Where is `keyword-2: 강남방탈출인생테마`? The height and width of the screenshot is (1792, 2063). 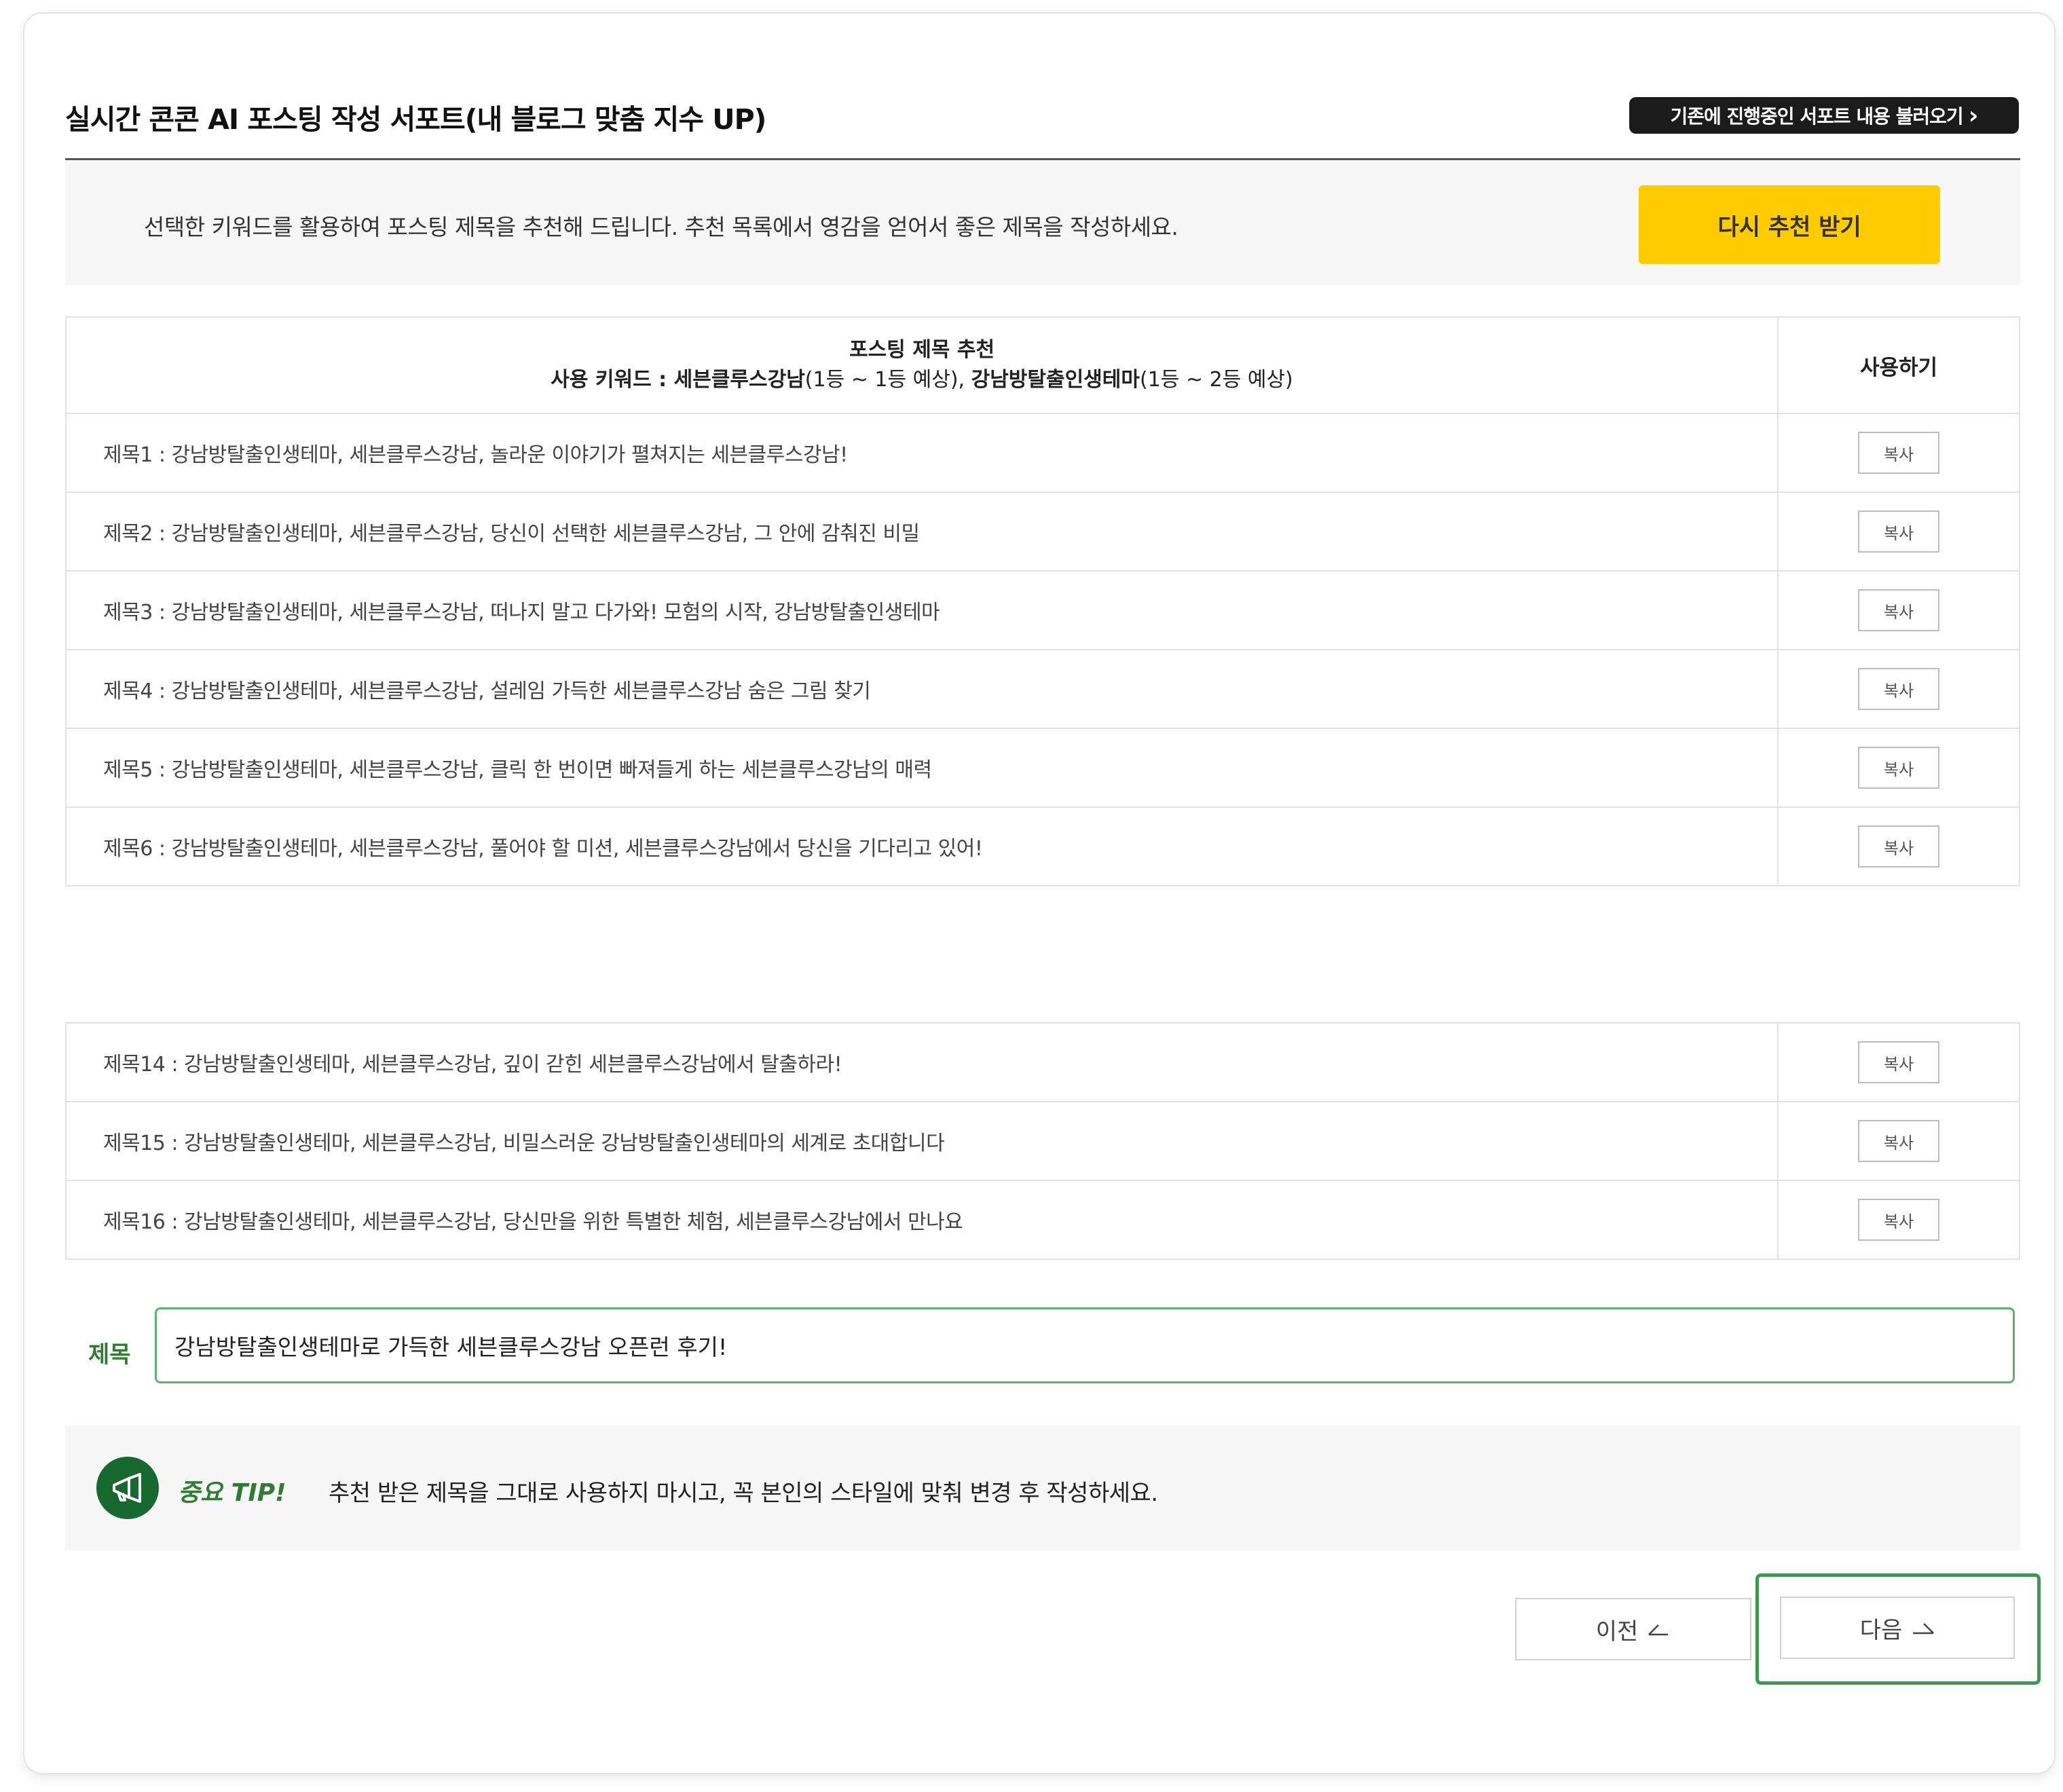
keyword-2: 강남방탈출인생테마 is located at coordinates (1055, 380).